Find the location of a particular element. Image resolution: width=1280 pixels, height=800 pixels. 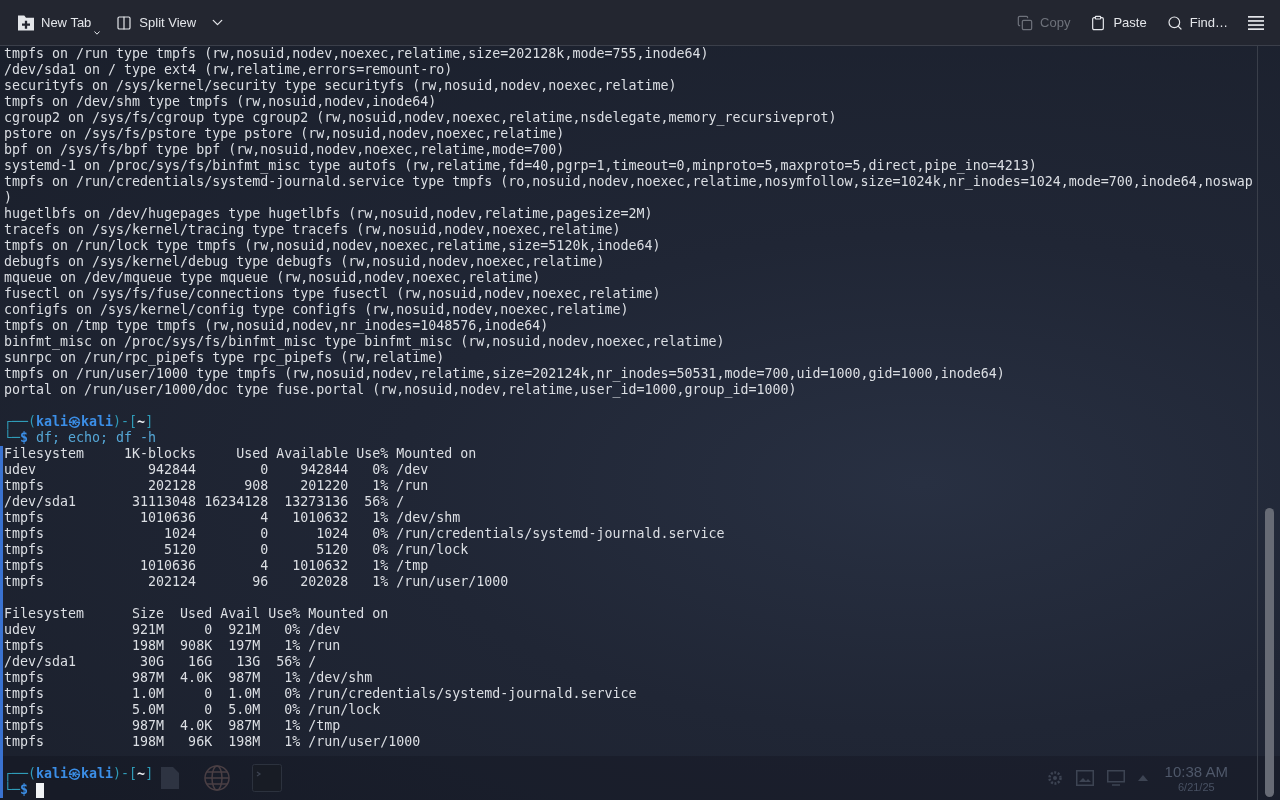

caret-up-icon is located at coordinates (1142, 778).